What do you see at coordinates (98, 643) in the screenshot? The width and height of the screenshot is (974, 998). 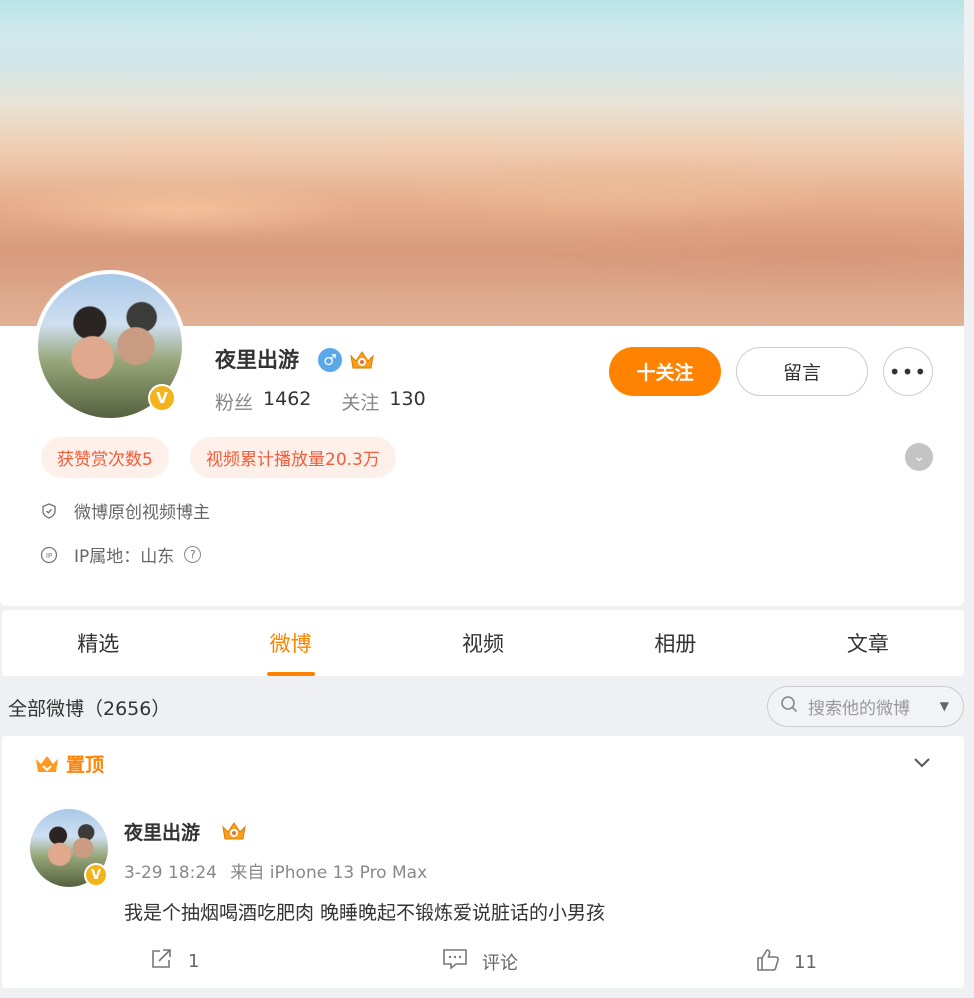 I see `tab-featured: 精选` at bounding box center [98, 643].